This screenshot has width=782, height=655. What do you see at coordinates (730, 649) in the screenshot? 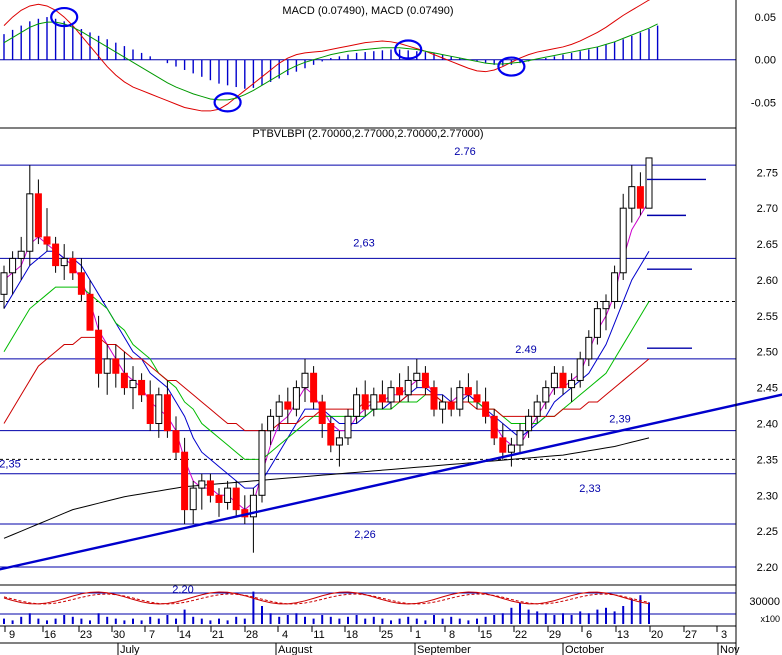
I see `month-label: Nov` at bounding box center [730, 649].